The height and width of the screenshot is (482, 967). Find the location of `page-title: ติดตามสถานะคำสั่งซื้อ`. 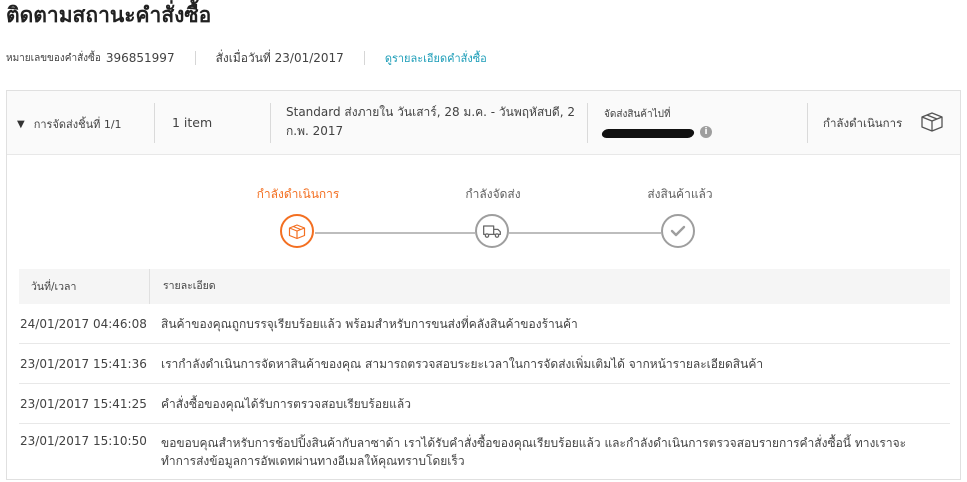

page-title: ติดตามสถานะคำสั่งซื้อ is located at coordinates (109, 15).